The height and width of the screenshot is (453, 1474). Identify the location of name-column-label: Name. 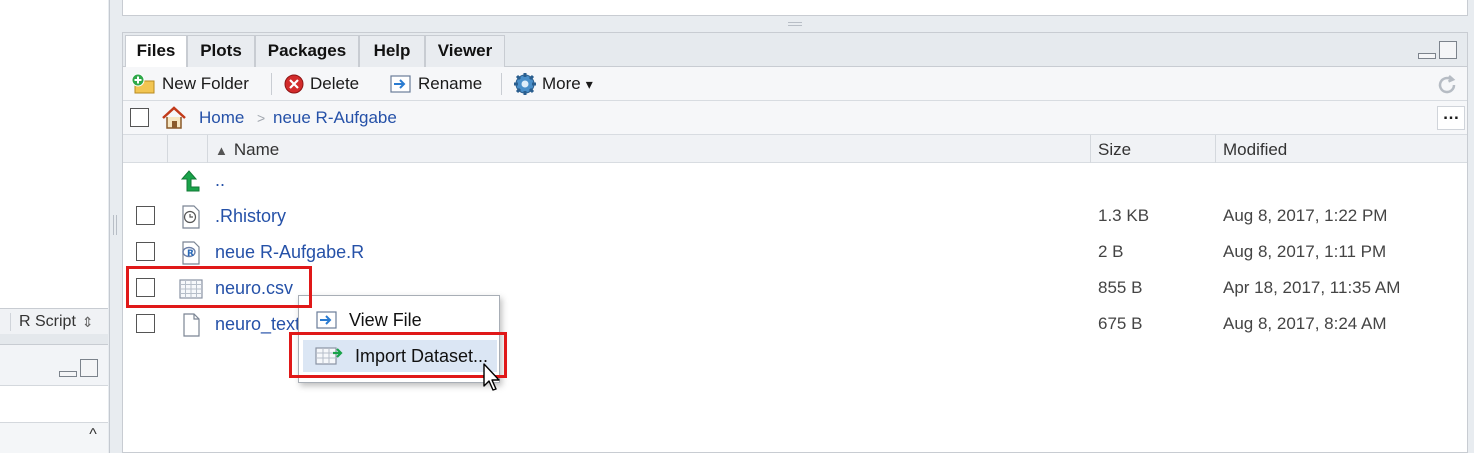
(256, 149).